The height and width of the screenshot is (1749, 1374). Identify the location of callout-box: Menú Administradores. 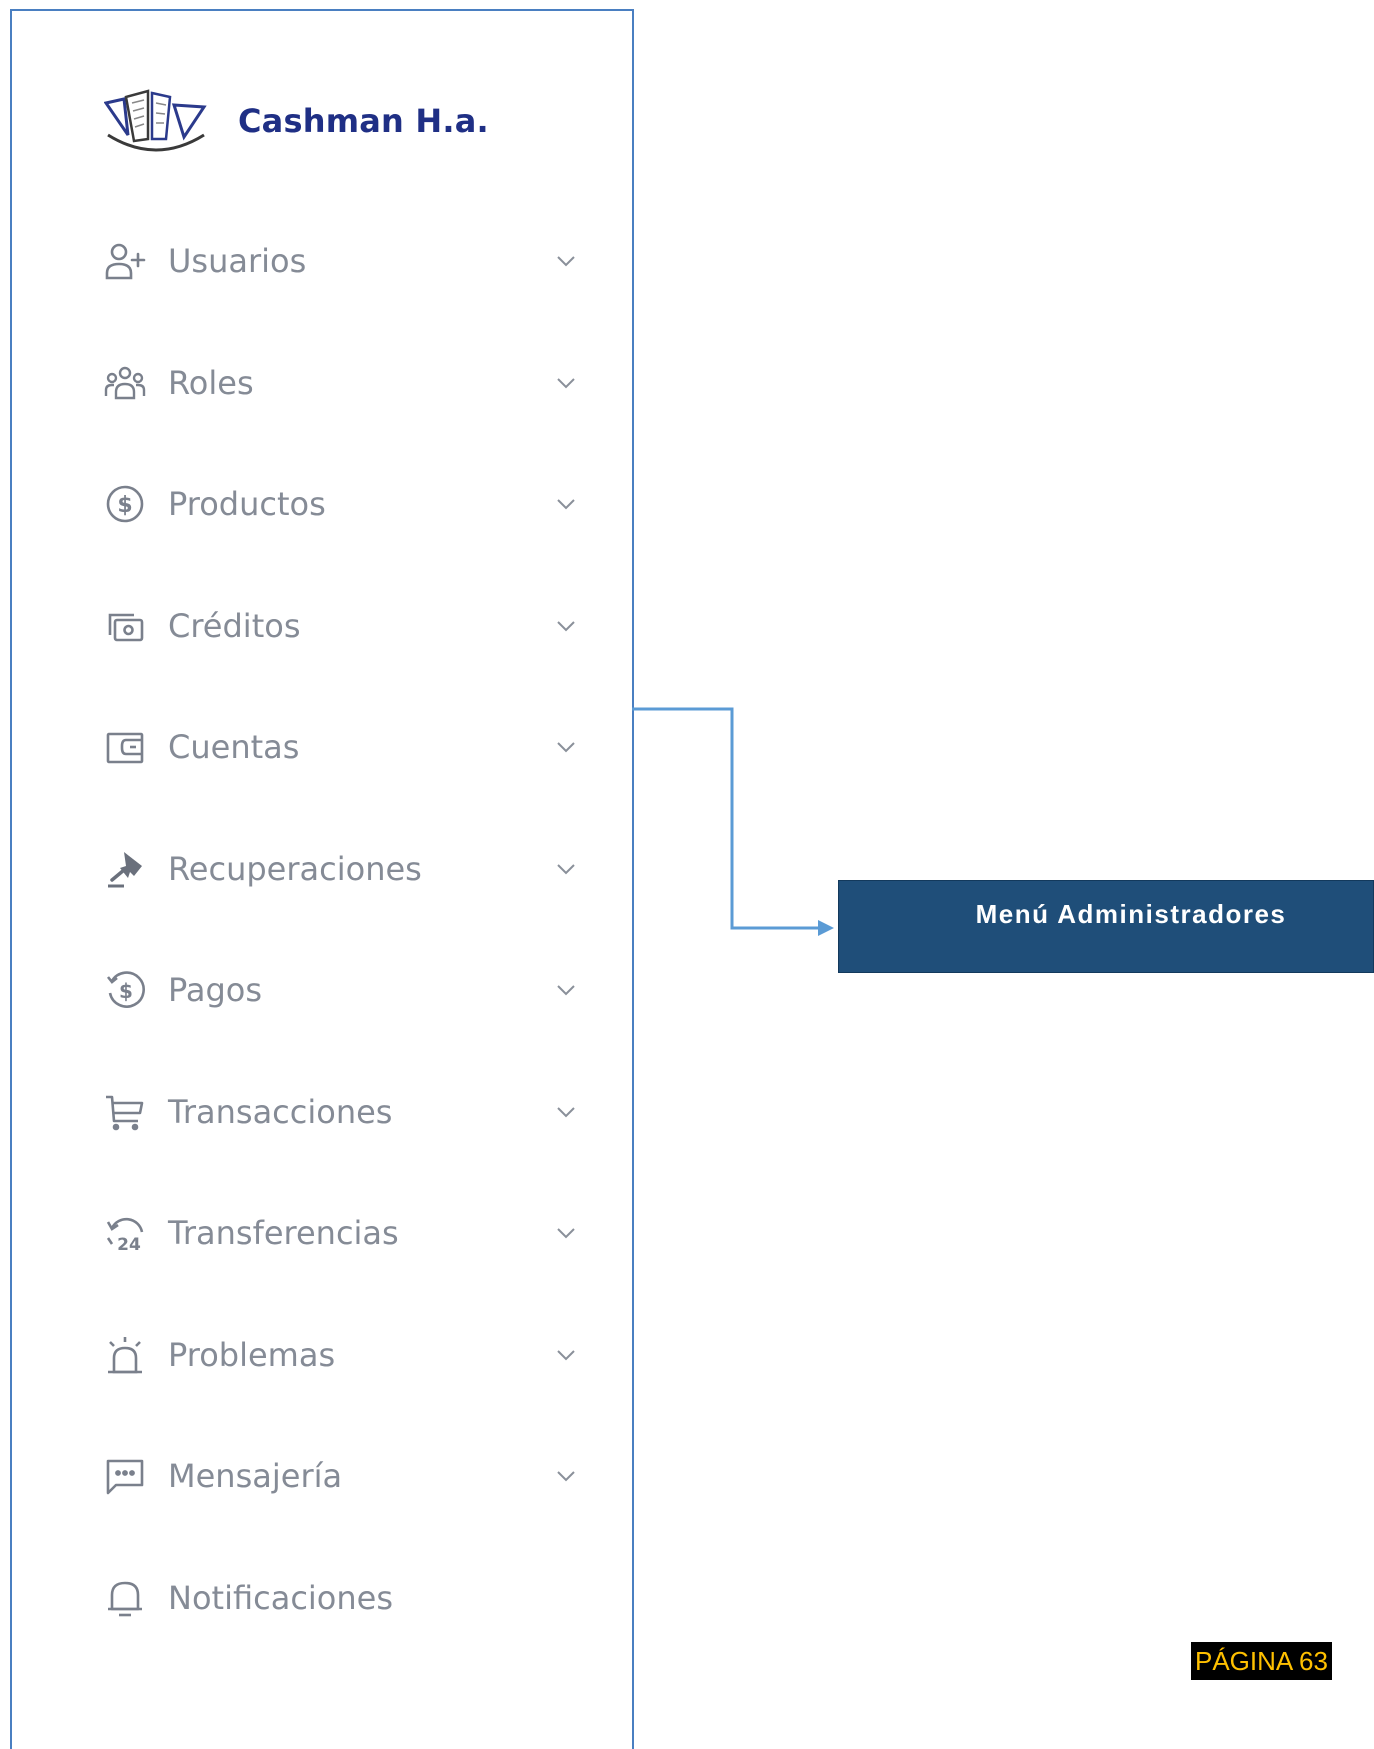
(1106, 926).